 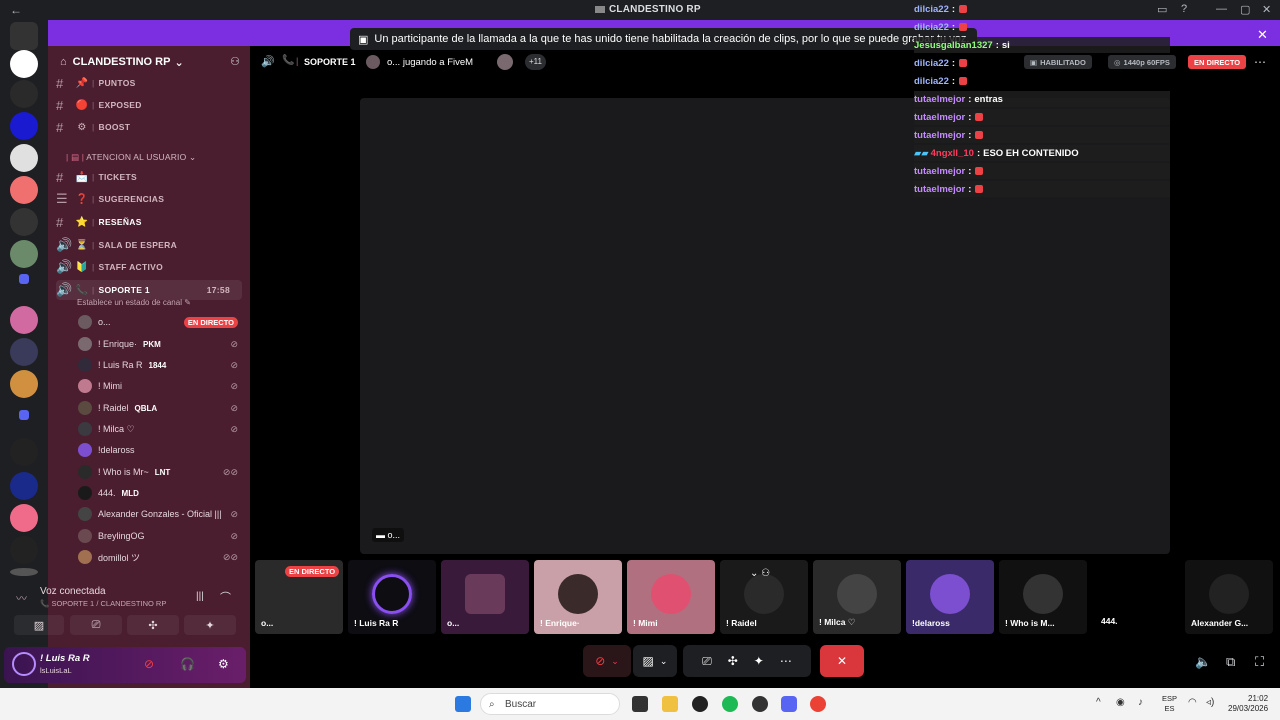 I want to click on channel-tickets: # 📩 | TICKETS, so click(x=96, y=177).